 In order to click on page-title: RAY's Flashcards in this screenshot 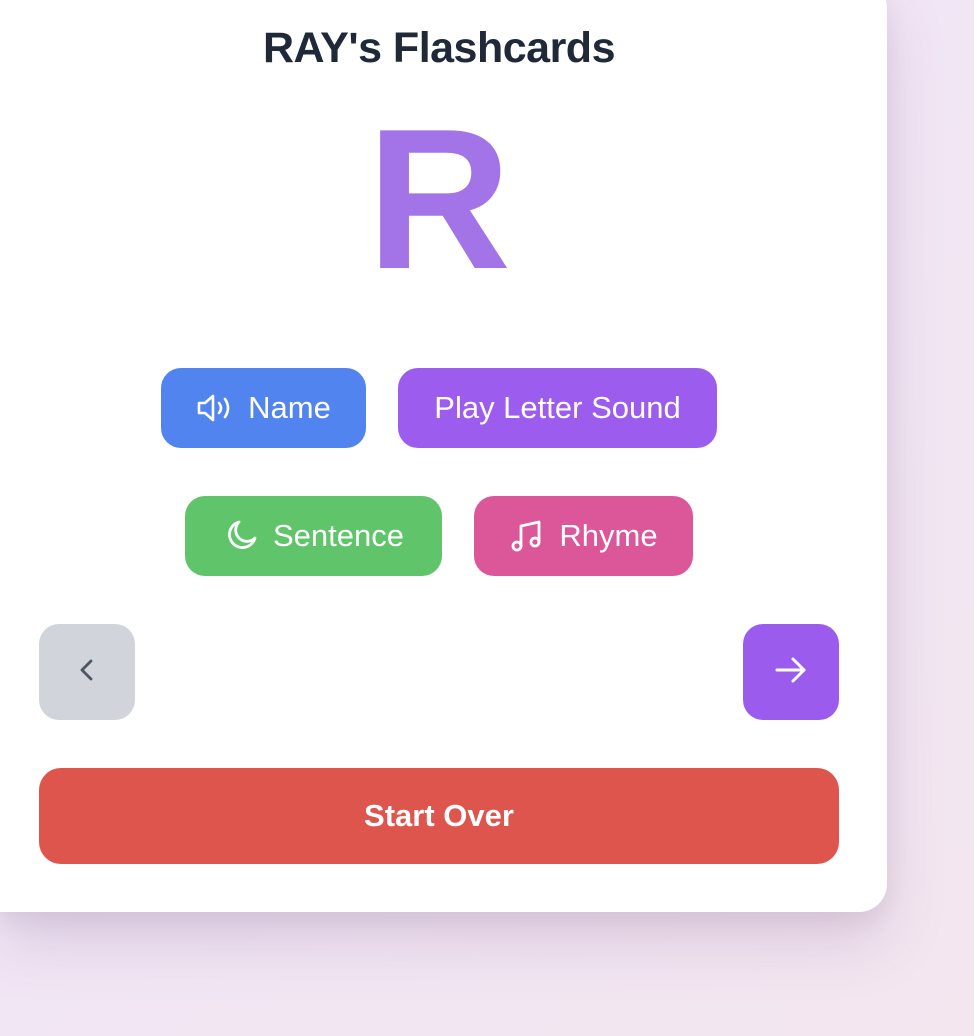, I will do `click(439, 48)`.